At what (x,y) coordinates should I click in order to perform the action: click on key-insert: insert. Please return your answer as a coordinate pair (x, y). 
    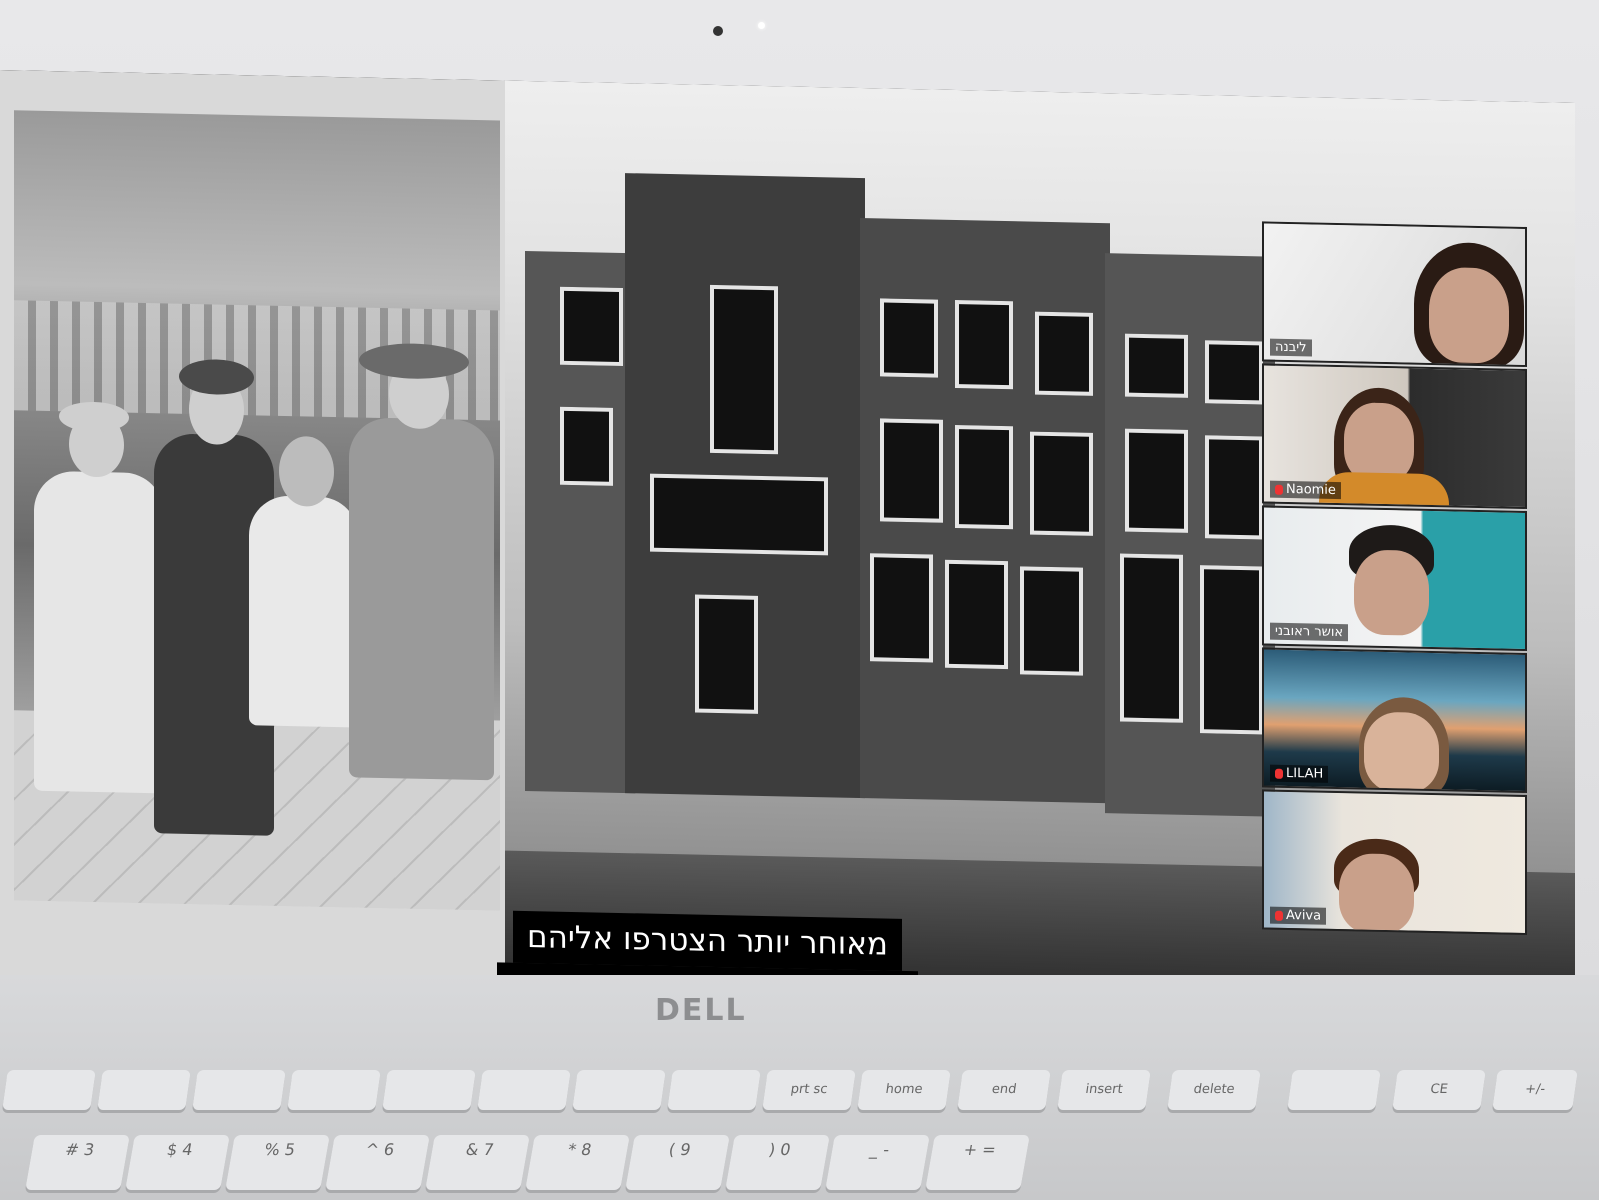
    Looking at the image, I should click on (1104, 1090).